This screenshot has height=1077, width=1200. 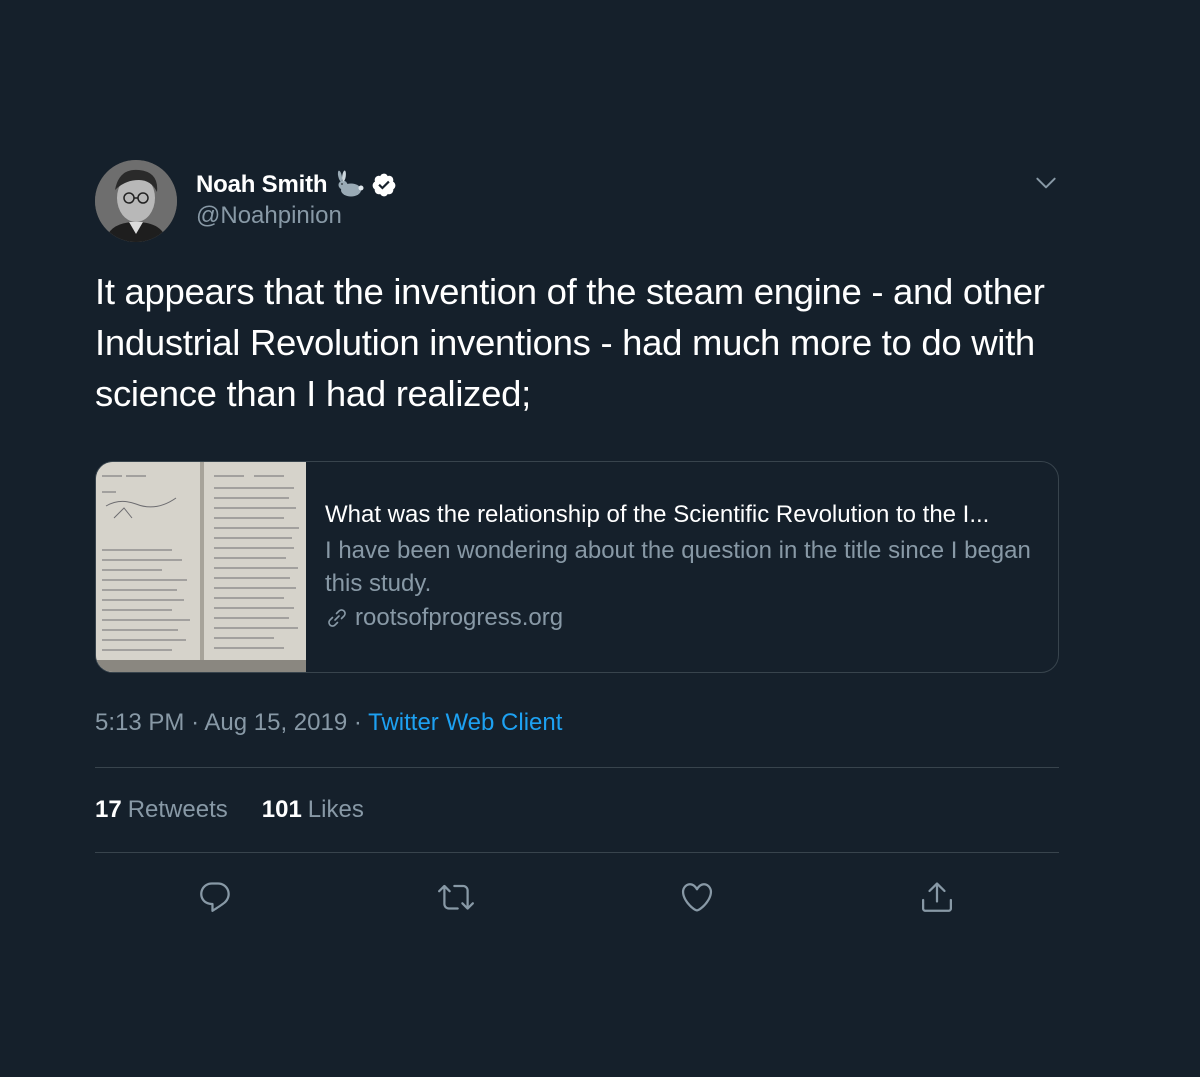 I want to click on card-thumbnail, so click(x=201, y=567).